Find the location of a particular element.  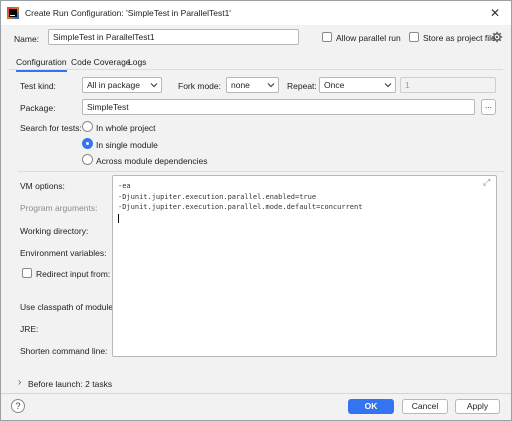

cancel-button: Cancel is located at coordinates (425, 406).